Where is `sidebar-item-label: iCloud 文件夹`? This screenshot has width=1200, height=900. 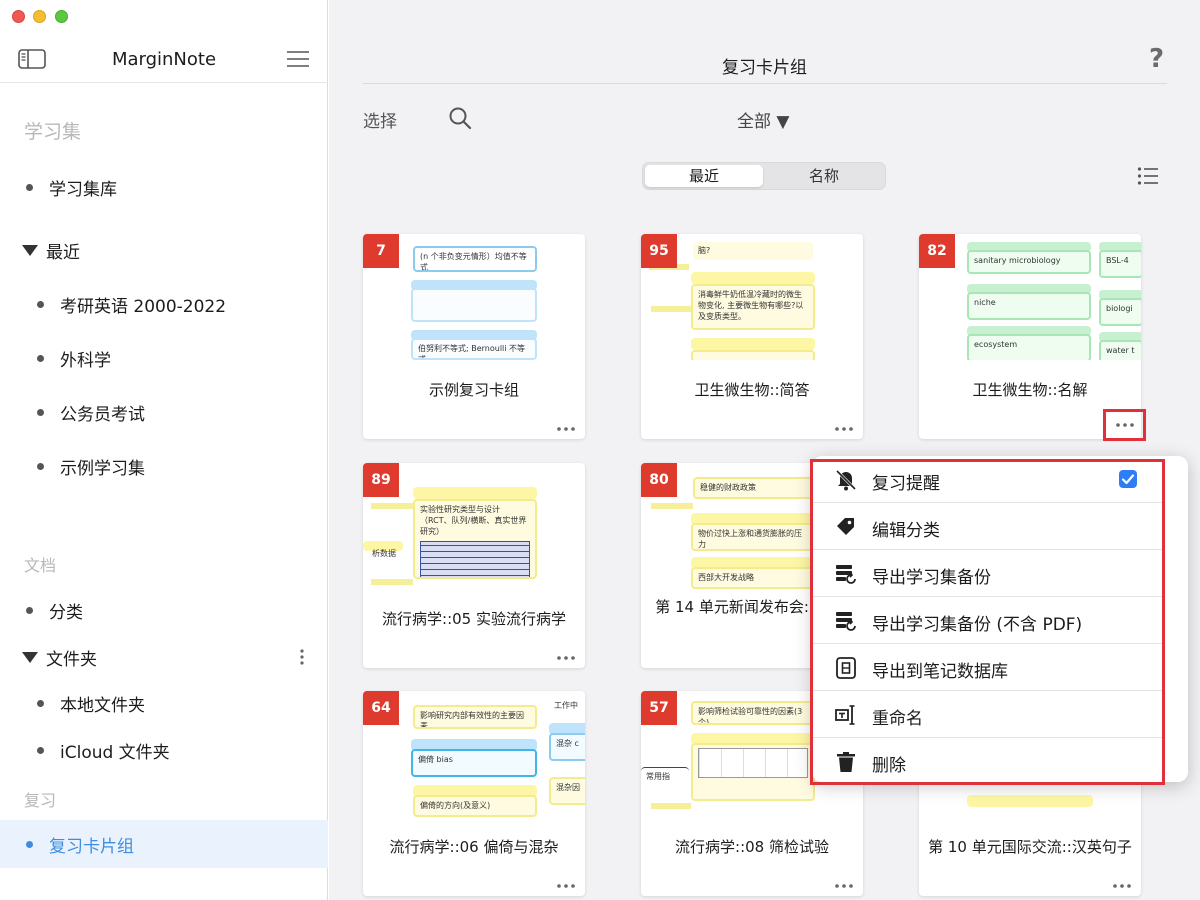
sidebar-item-label: iCloud 文件夹 is located at coordinates (115, 752).